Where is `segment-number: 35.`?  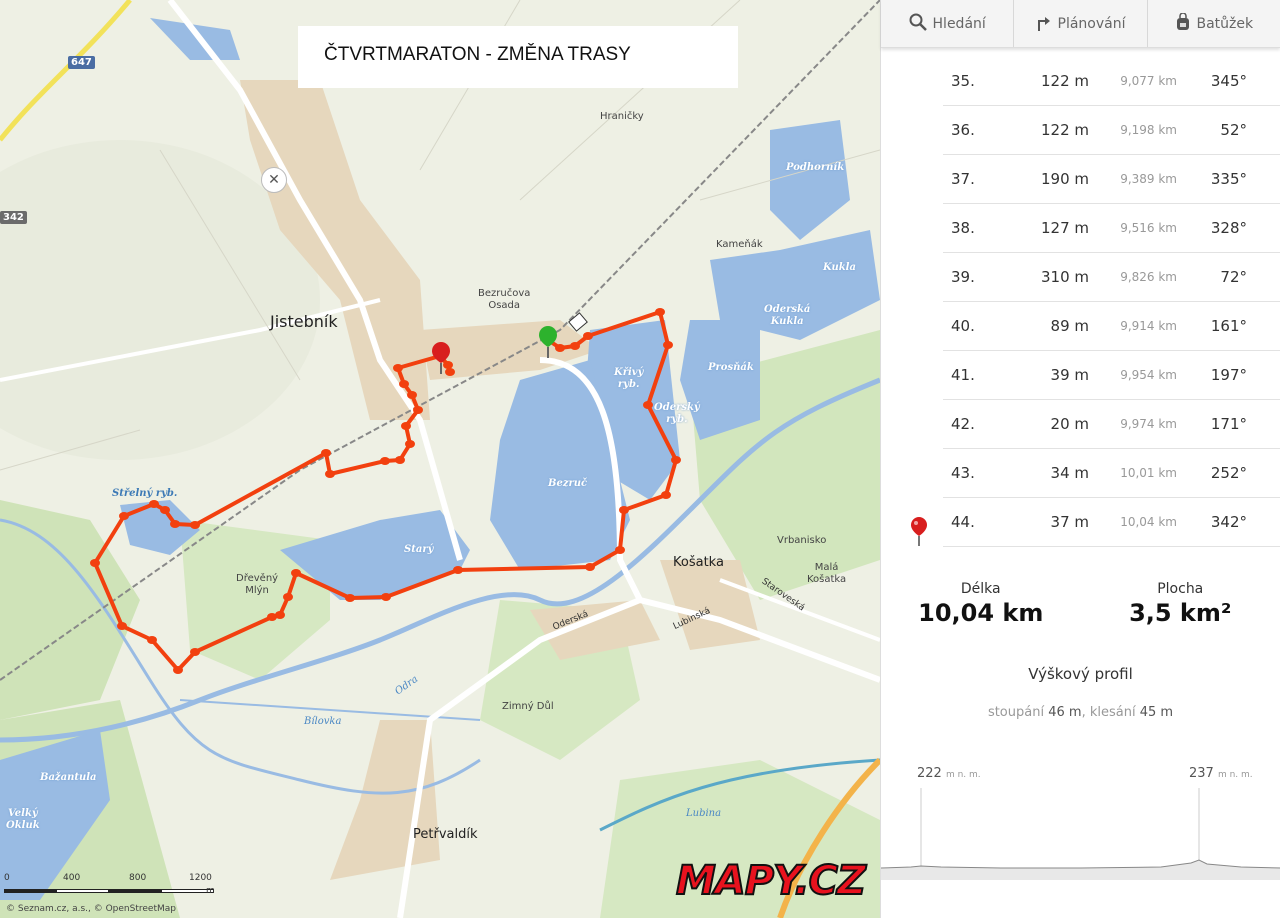 segment-number: 35. is located at coordinates (963, 81).